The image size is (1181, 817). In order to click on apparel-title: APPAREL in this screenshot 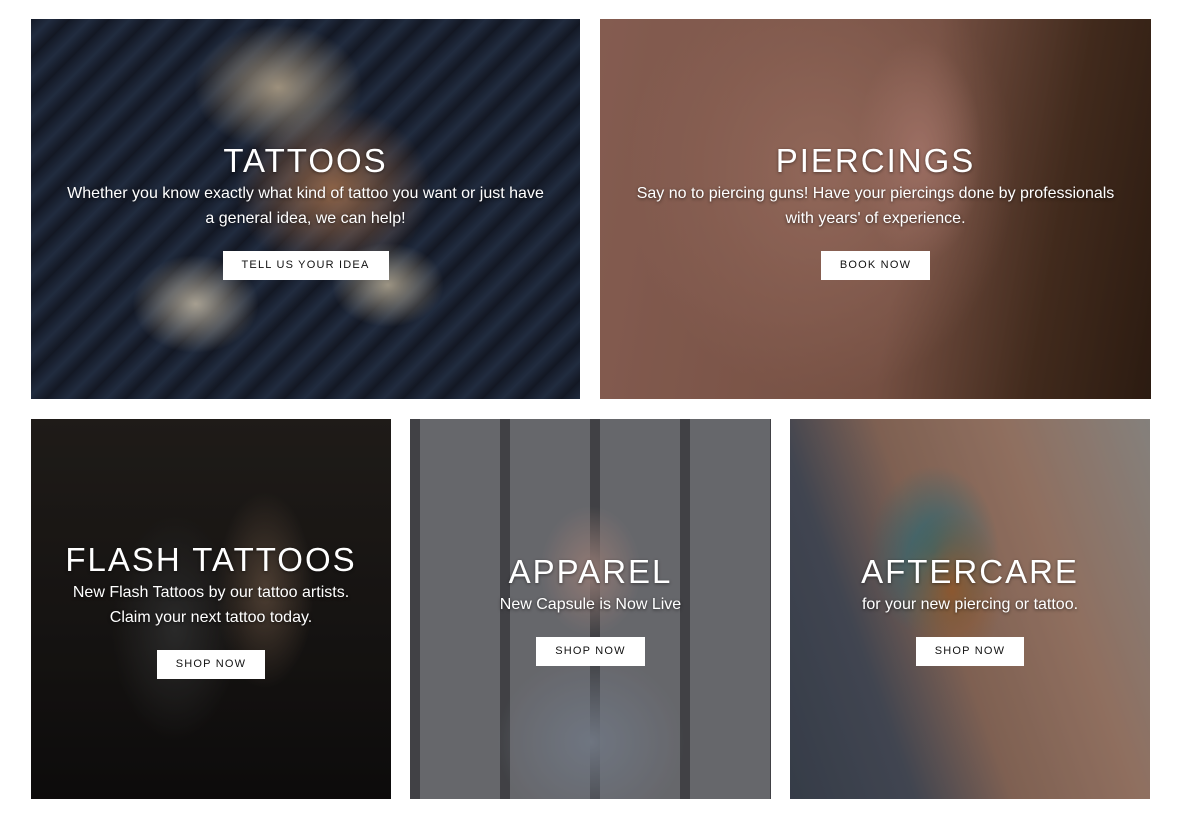, I will do `click(590, 571)`.